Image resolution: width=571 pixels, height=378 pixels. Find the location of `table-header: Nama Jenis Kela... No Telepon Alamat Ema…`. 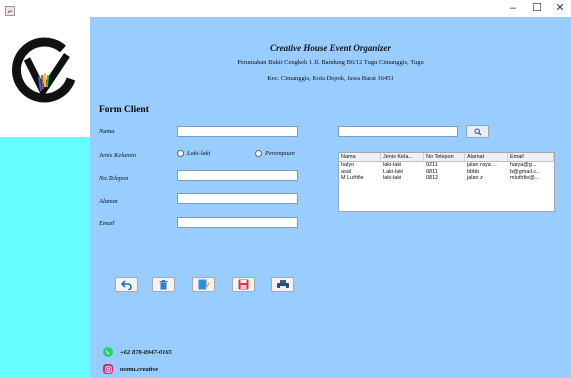

table-header: Nama Jenis Kela... No Telepon Alamat Ema… is located at coordinates (446, 157).